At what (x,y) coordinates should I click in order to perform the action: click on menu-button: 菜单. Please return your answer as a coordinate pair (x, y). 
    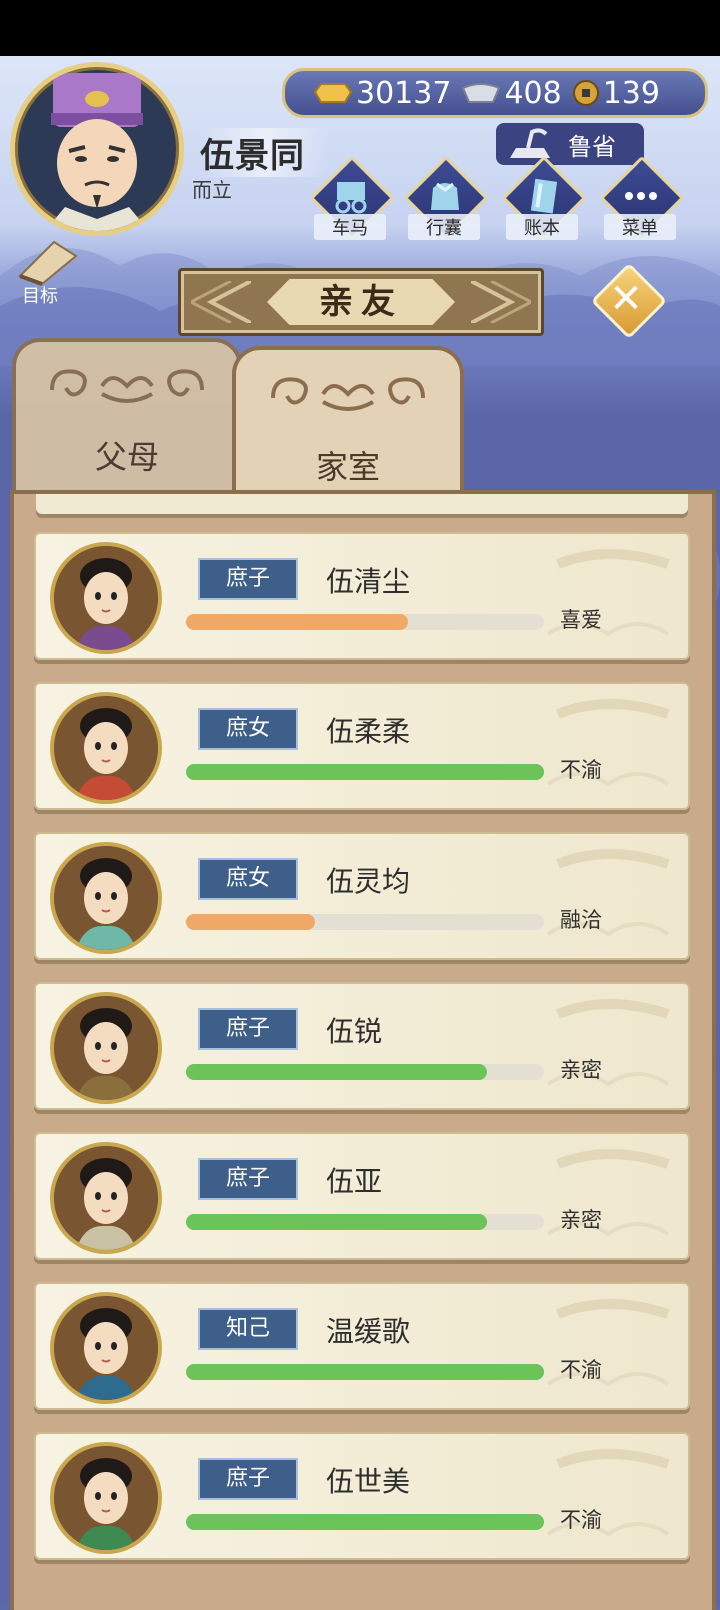
    Looking at the image, I should click on (642, 199).